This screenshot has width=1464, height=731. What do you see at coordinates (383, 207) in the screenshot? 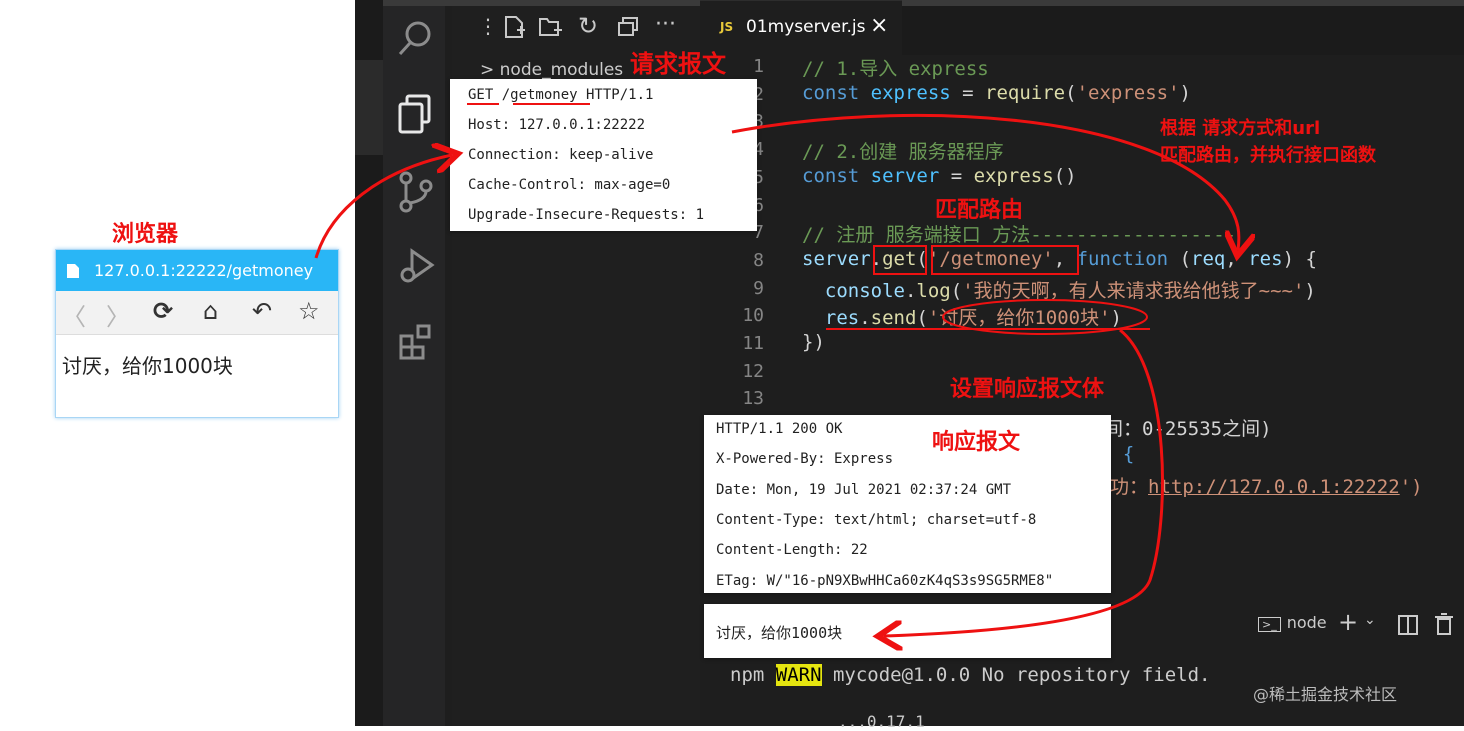
I see `arrow-browser-to-request` at bounding box center [383, 207].